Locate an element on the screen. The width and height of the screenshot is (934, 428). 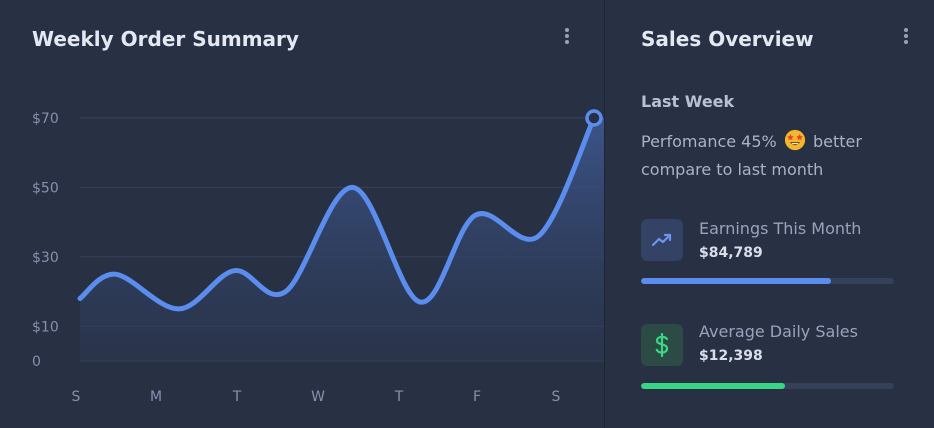
end-point-marker is located at coordinates (594, 118).